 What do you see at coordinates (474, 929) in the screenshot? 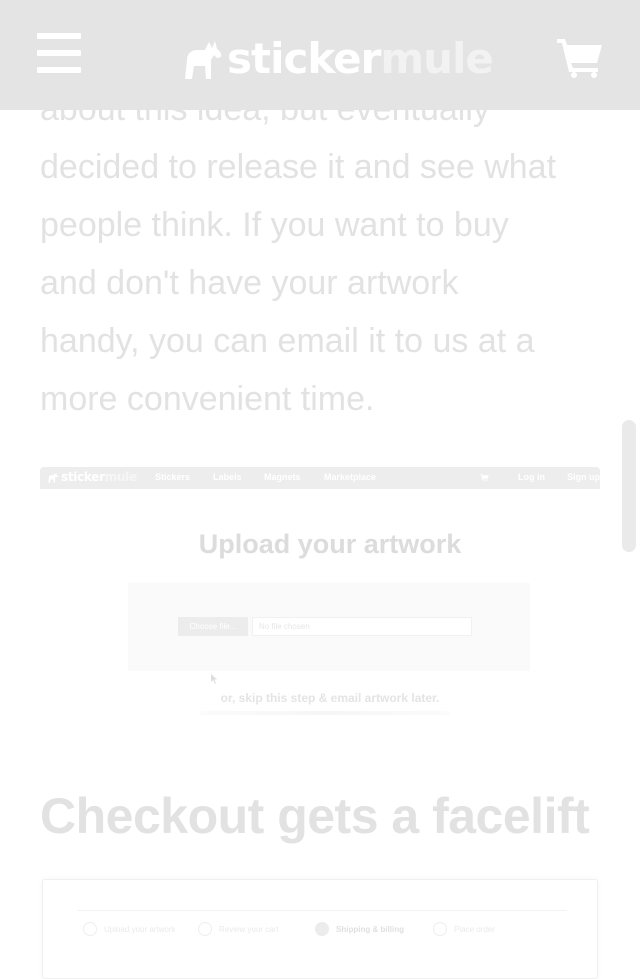
I see `step-label: Place order` at bounding box center [474, 929].